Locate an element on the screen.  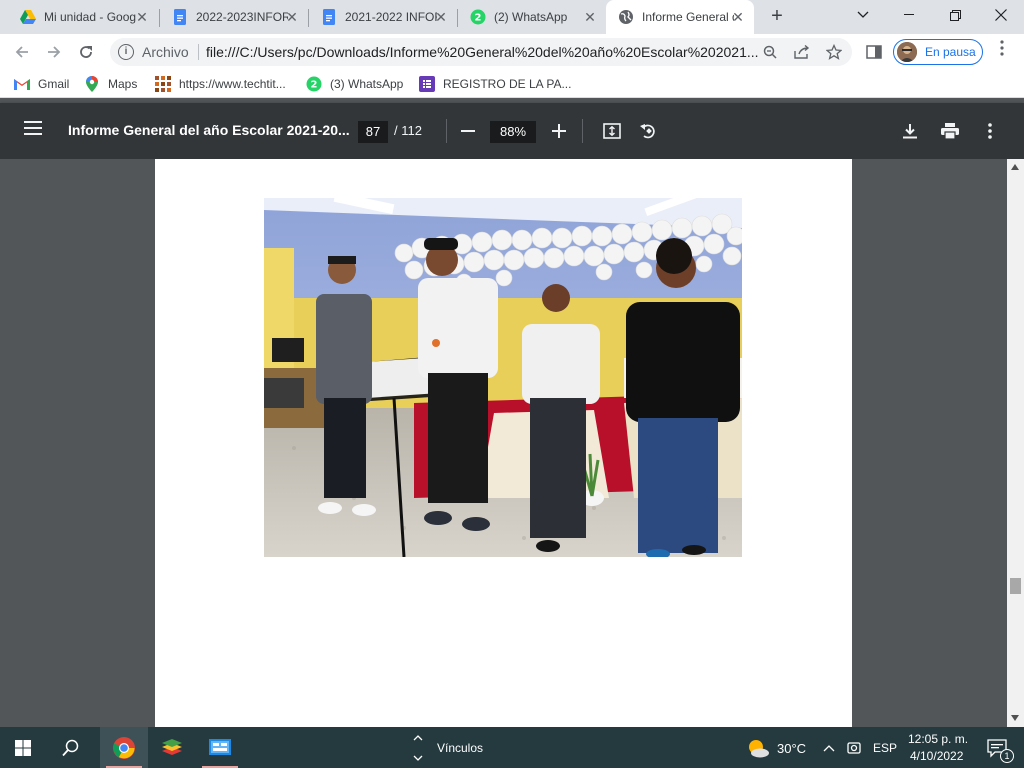
search-button is located at coordinates (71, 747).